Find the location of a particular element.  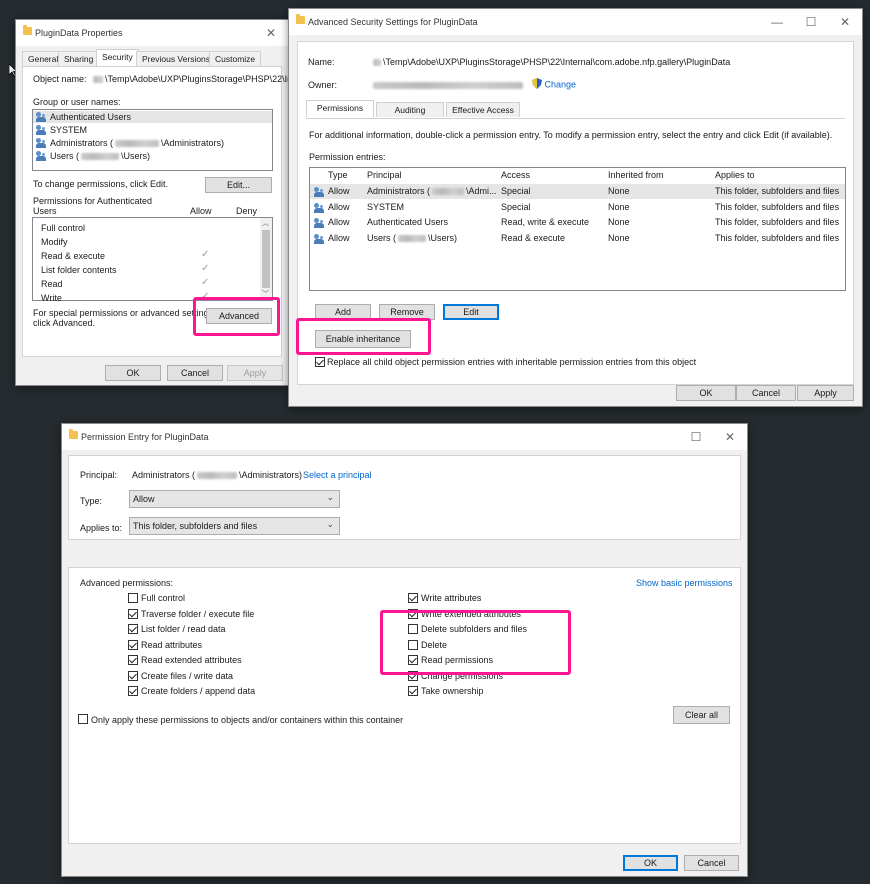

edit-entry-button: Edit is located at coordinates (471, 312).